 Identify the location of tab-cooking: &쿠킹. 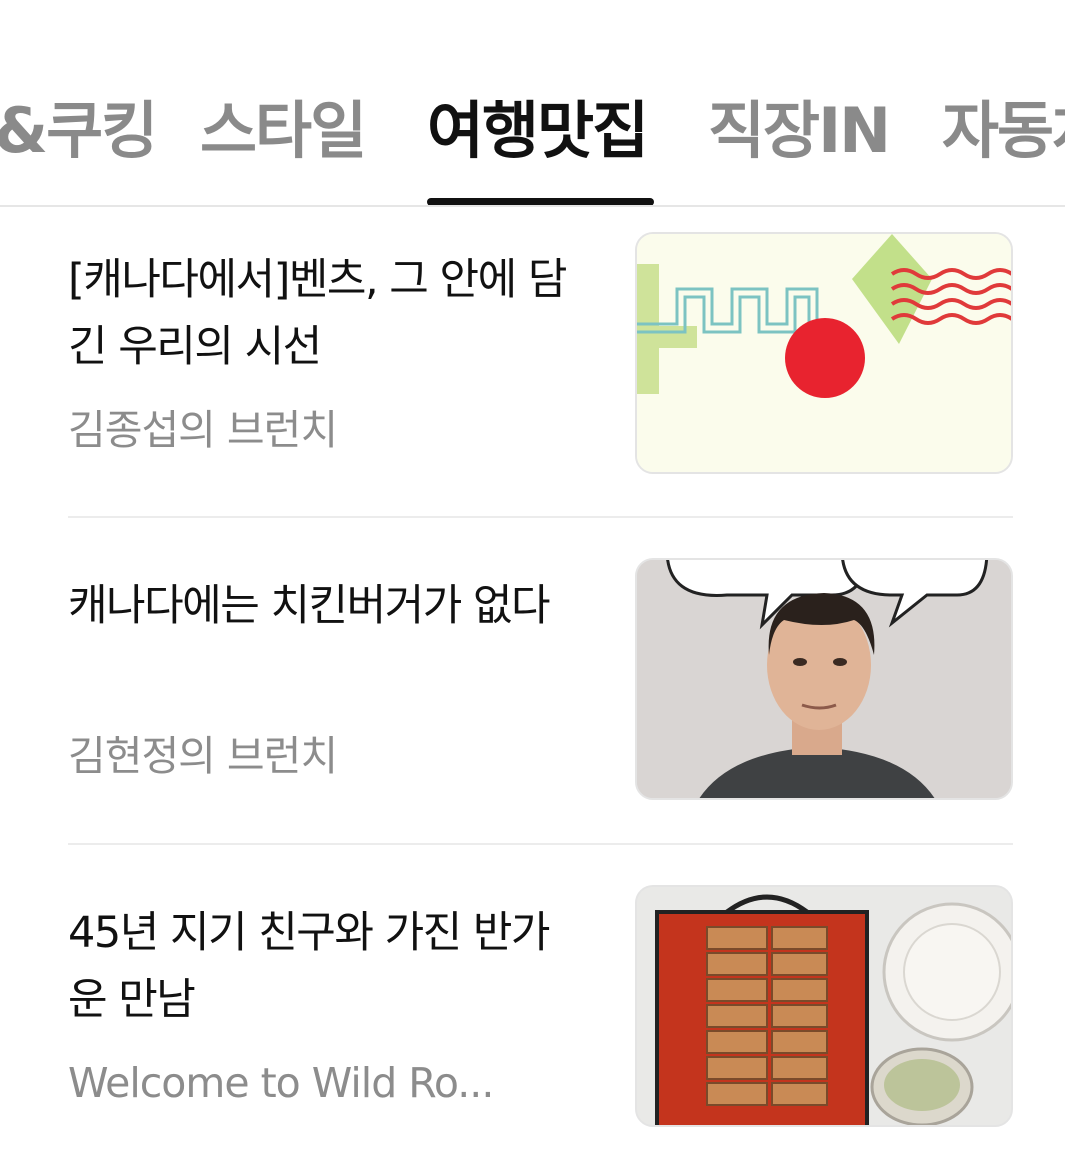
(79, 131).